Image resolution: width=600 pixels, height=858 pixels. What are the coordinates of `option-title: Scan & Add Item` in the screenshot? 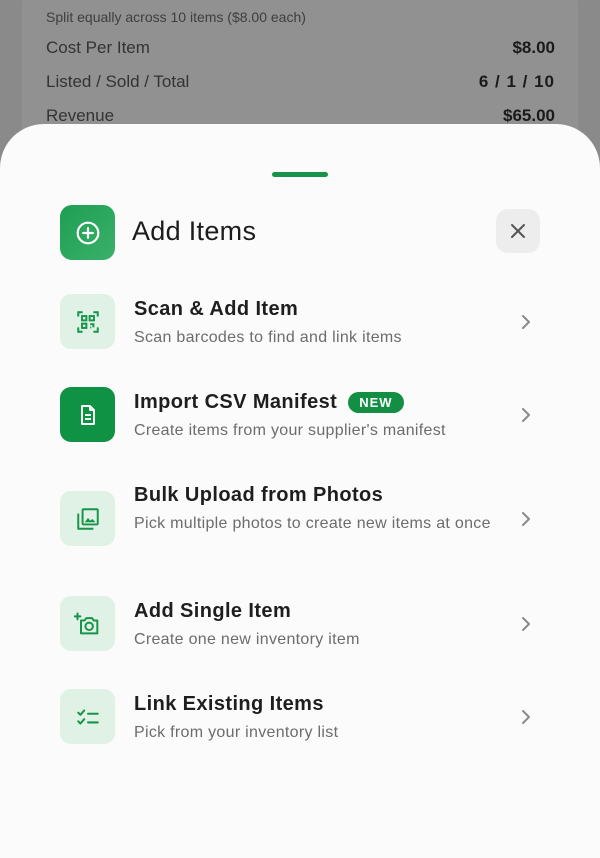 It's located at (216, 309).